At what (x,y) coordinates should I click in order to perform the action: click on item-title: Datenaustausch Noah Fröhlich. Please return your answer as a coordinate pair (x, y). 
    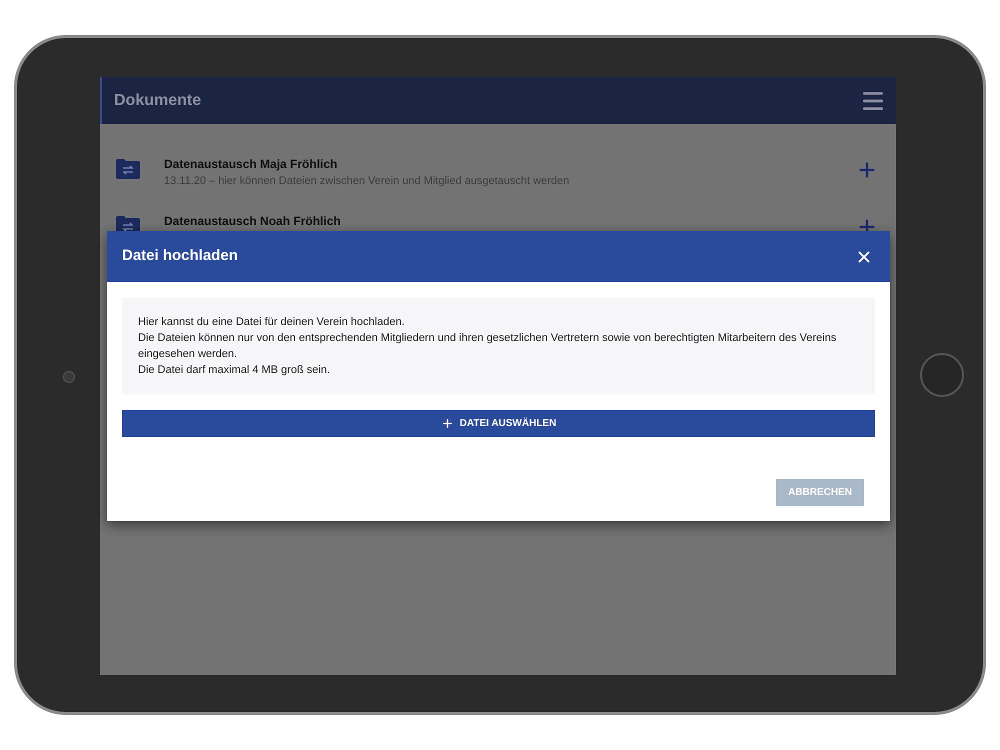
    Looking at the image, I should click on (498, 221).